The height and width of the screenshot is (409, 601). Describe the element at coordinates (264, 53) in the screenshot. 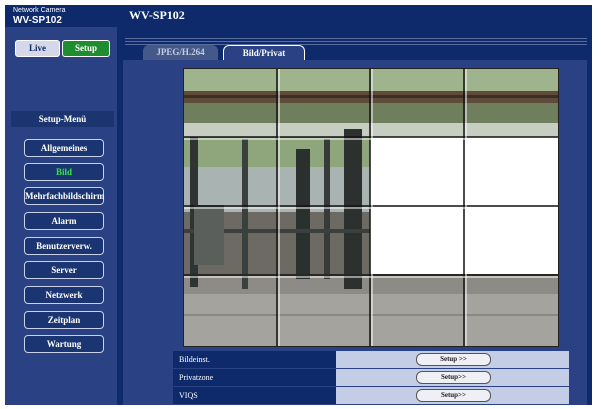

I see `tab-bild-privat: Bild/Privat` at that location.